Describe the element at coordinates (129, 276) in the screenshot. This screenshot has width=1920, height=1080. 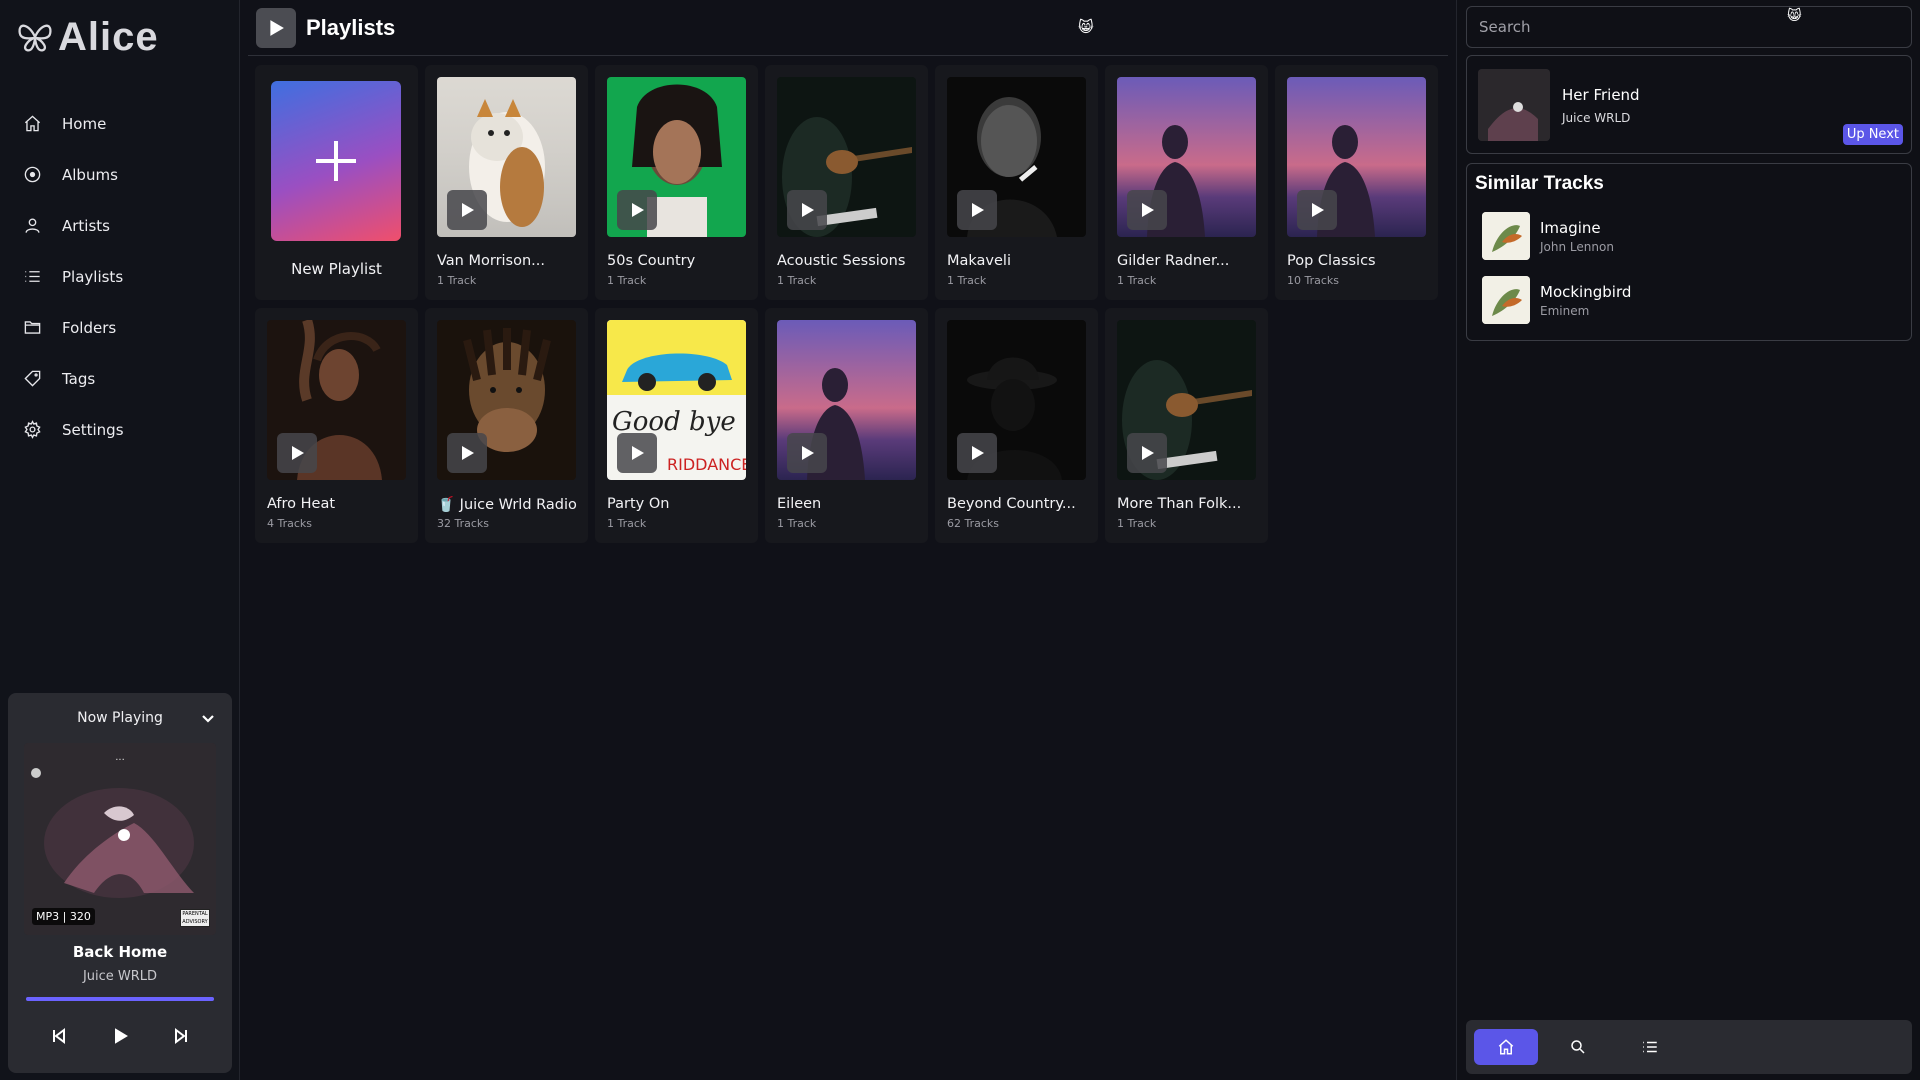
I see `sidebar-item-playlists: Playlists` at that location.